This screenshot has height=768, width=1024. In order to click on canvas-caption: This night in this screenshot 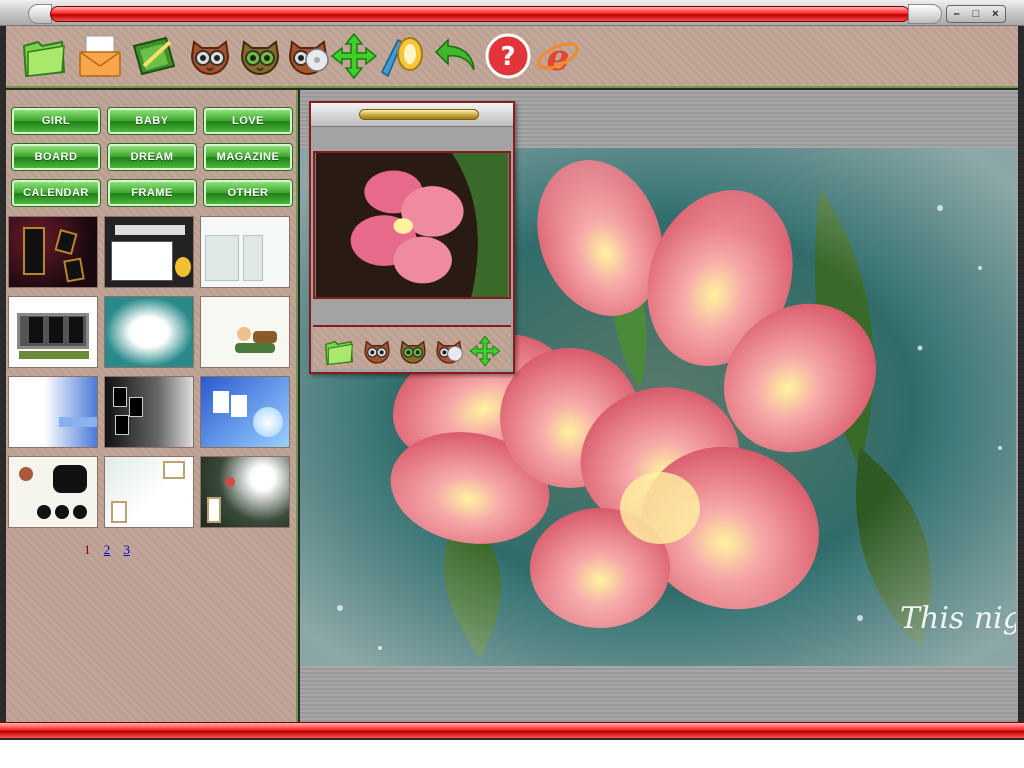, I will do `click(958, 618)`.